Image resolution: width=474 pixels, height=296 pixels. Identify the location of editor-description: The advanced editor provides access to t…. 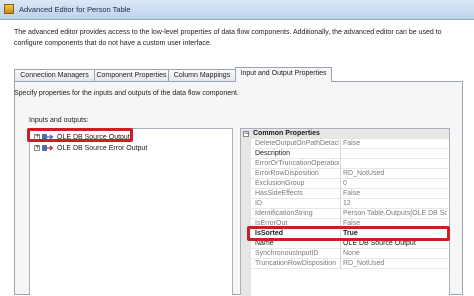
(228, 38).